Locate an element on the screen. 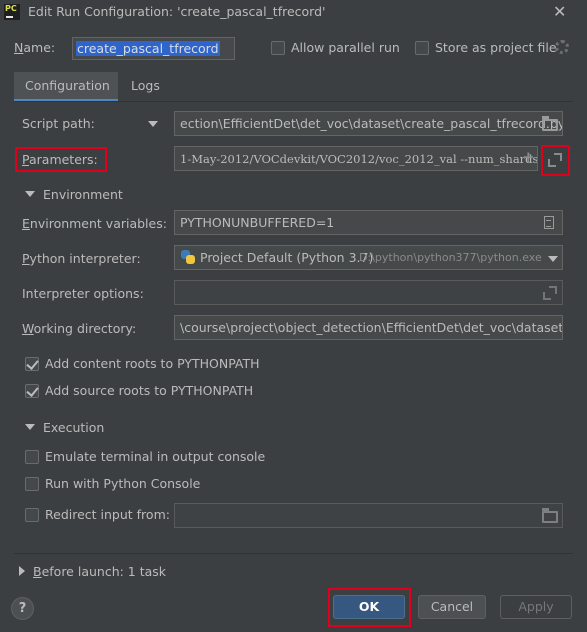  close-icon: ✕ is located at coordinates (559, 11).